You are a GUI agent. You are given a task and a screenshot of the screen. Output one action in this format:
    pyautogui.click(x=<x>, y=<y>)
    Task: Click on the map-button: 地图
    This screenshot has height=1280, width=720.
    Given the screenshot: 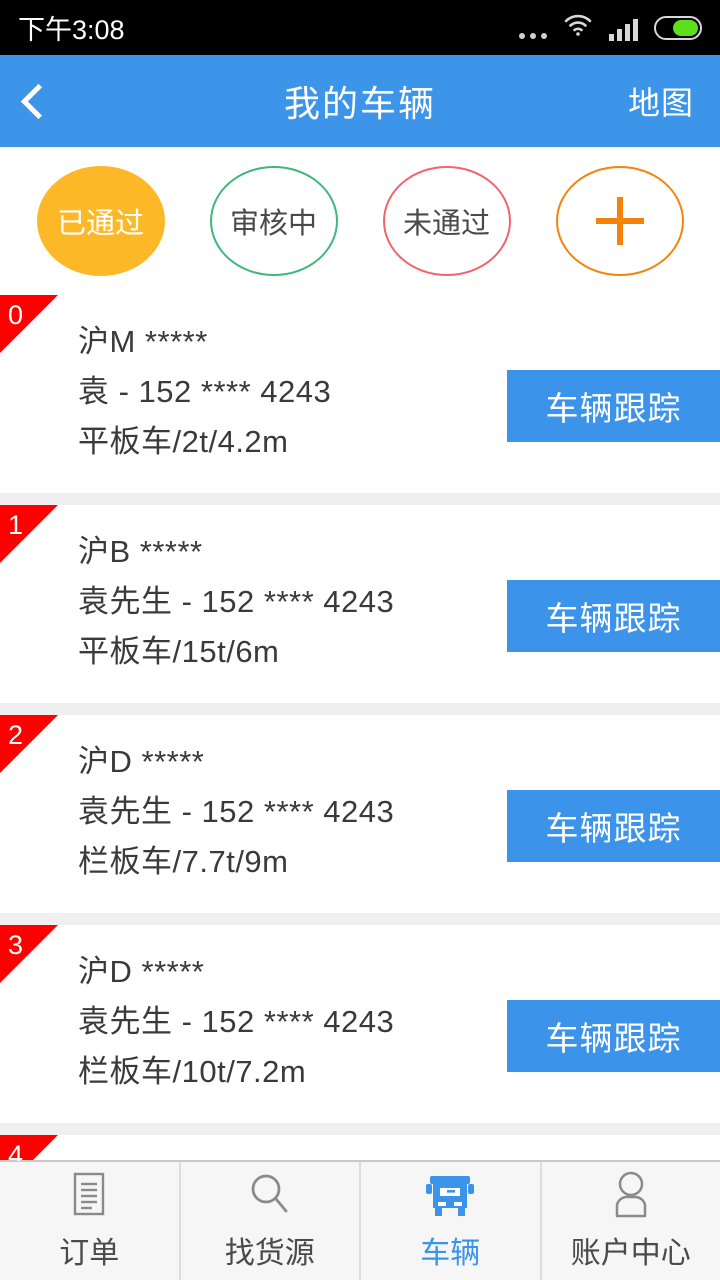 What is the action you would take?
    pyautogui.click(x=661, y=101)
    